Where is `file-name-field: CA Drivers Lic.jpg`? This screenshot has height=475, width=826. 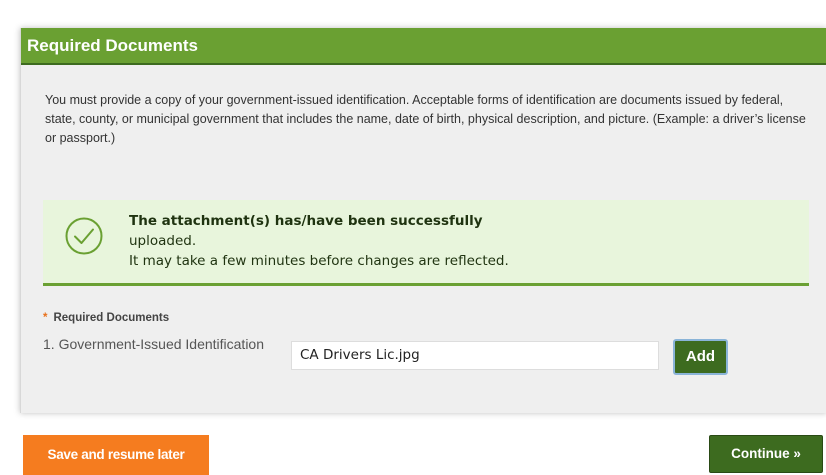 file-name-field: CA Drivers Lic.jpg is located at coordinates (475, 355).